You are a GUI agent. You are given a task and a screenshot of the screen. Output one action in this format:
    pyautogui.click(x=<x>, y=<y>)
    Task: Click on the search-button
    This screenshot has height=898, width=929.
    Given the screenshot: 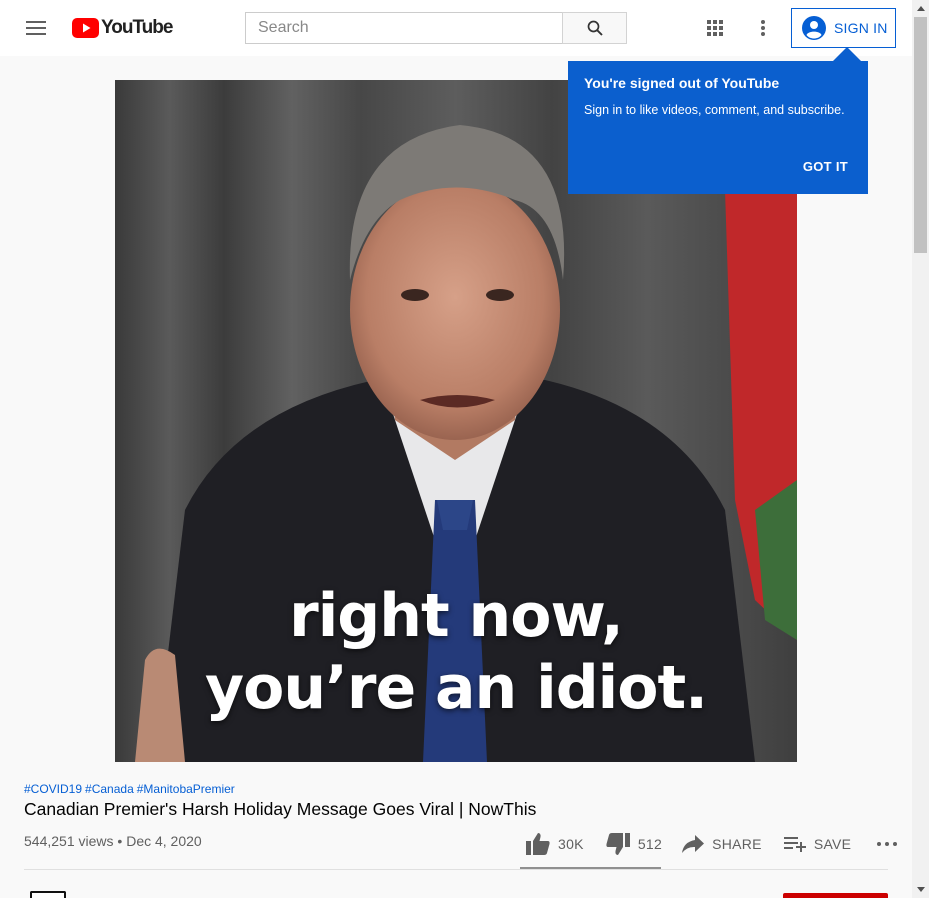 What is the action you would take?
    pyautogui.click(x=594, y=28)
    